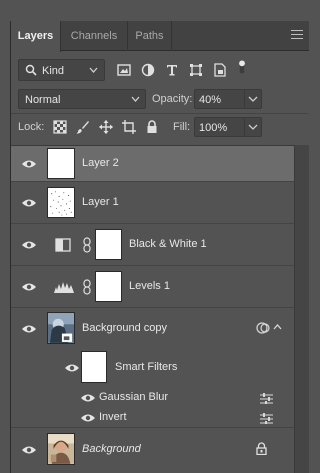 The height and width of the screenshot is (473, 320). Describe the element at coordinates (31, 70) in the screenshot. I see `search-icon` at that location.